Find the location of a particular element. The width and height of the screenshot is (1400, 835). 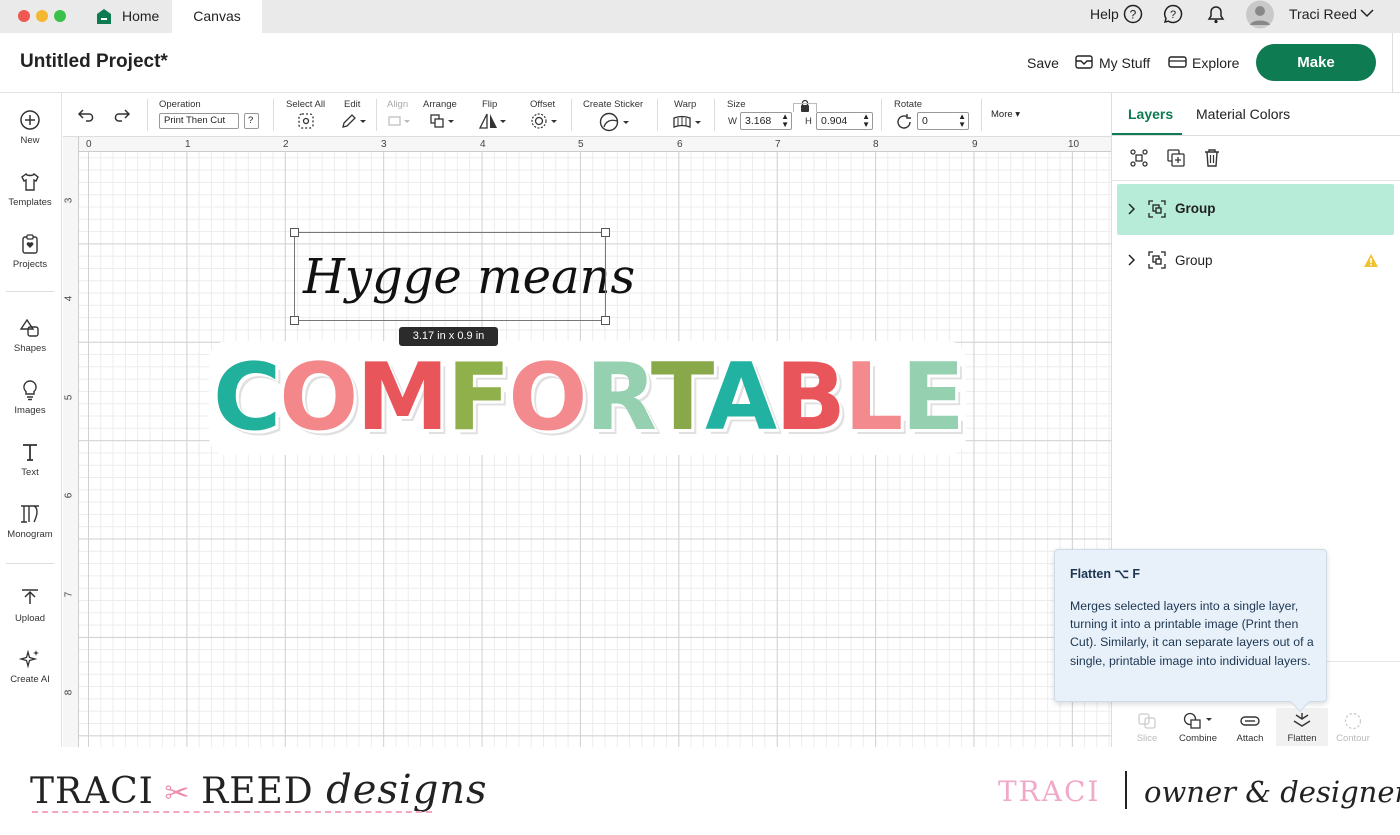

width-input: 3.168 ▲ ▼ is located at coordinates (766, 121).